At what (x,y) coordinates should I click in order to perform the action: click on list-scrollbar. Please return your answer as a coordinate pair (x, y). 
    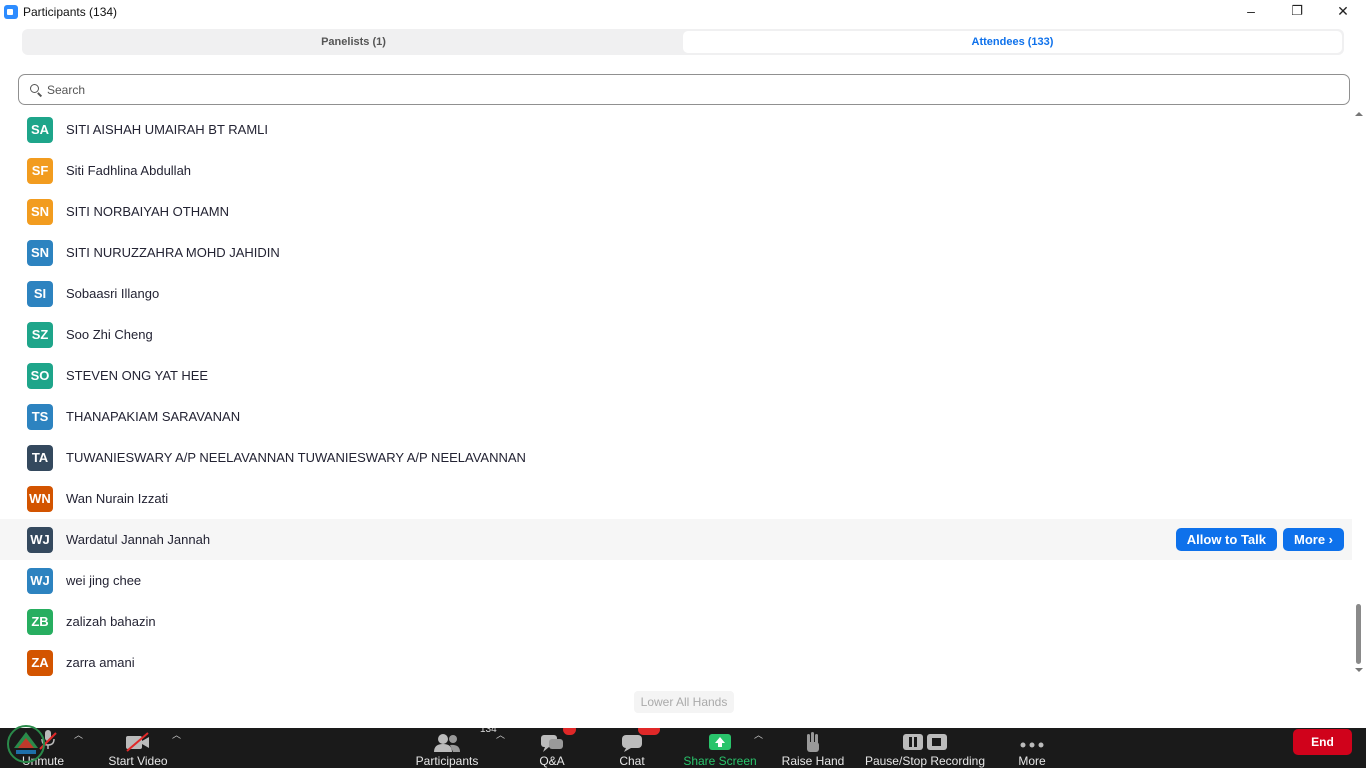
    Looking at the image, I should click on (1358, 392).